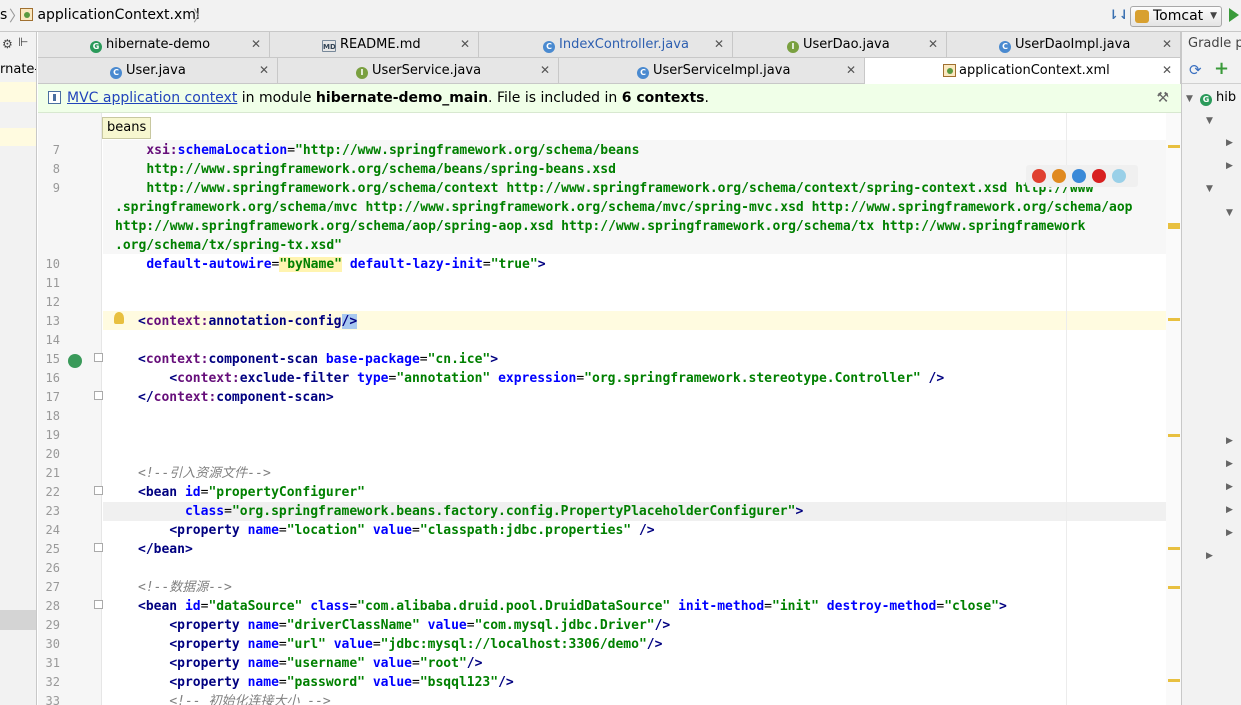  Describe the element at coordinates (250, 699) in the screenshot. I see `code-line: <!-- 初始化连接大小 -->` at that location.